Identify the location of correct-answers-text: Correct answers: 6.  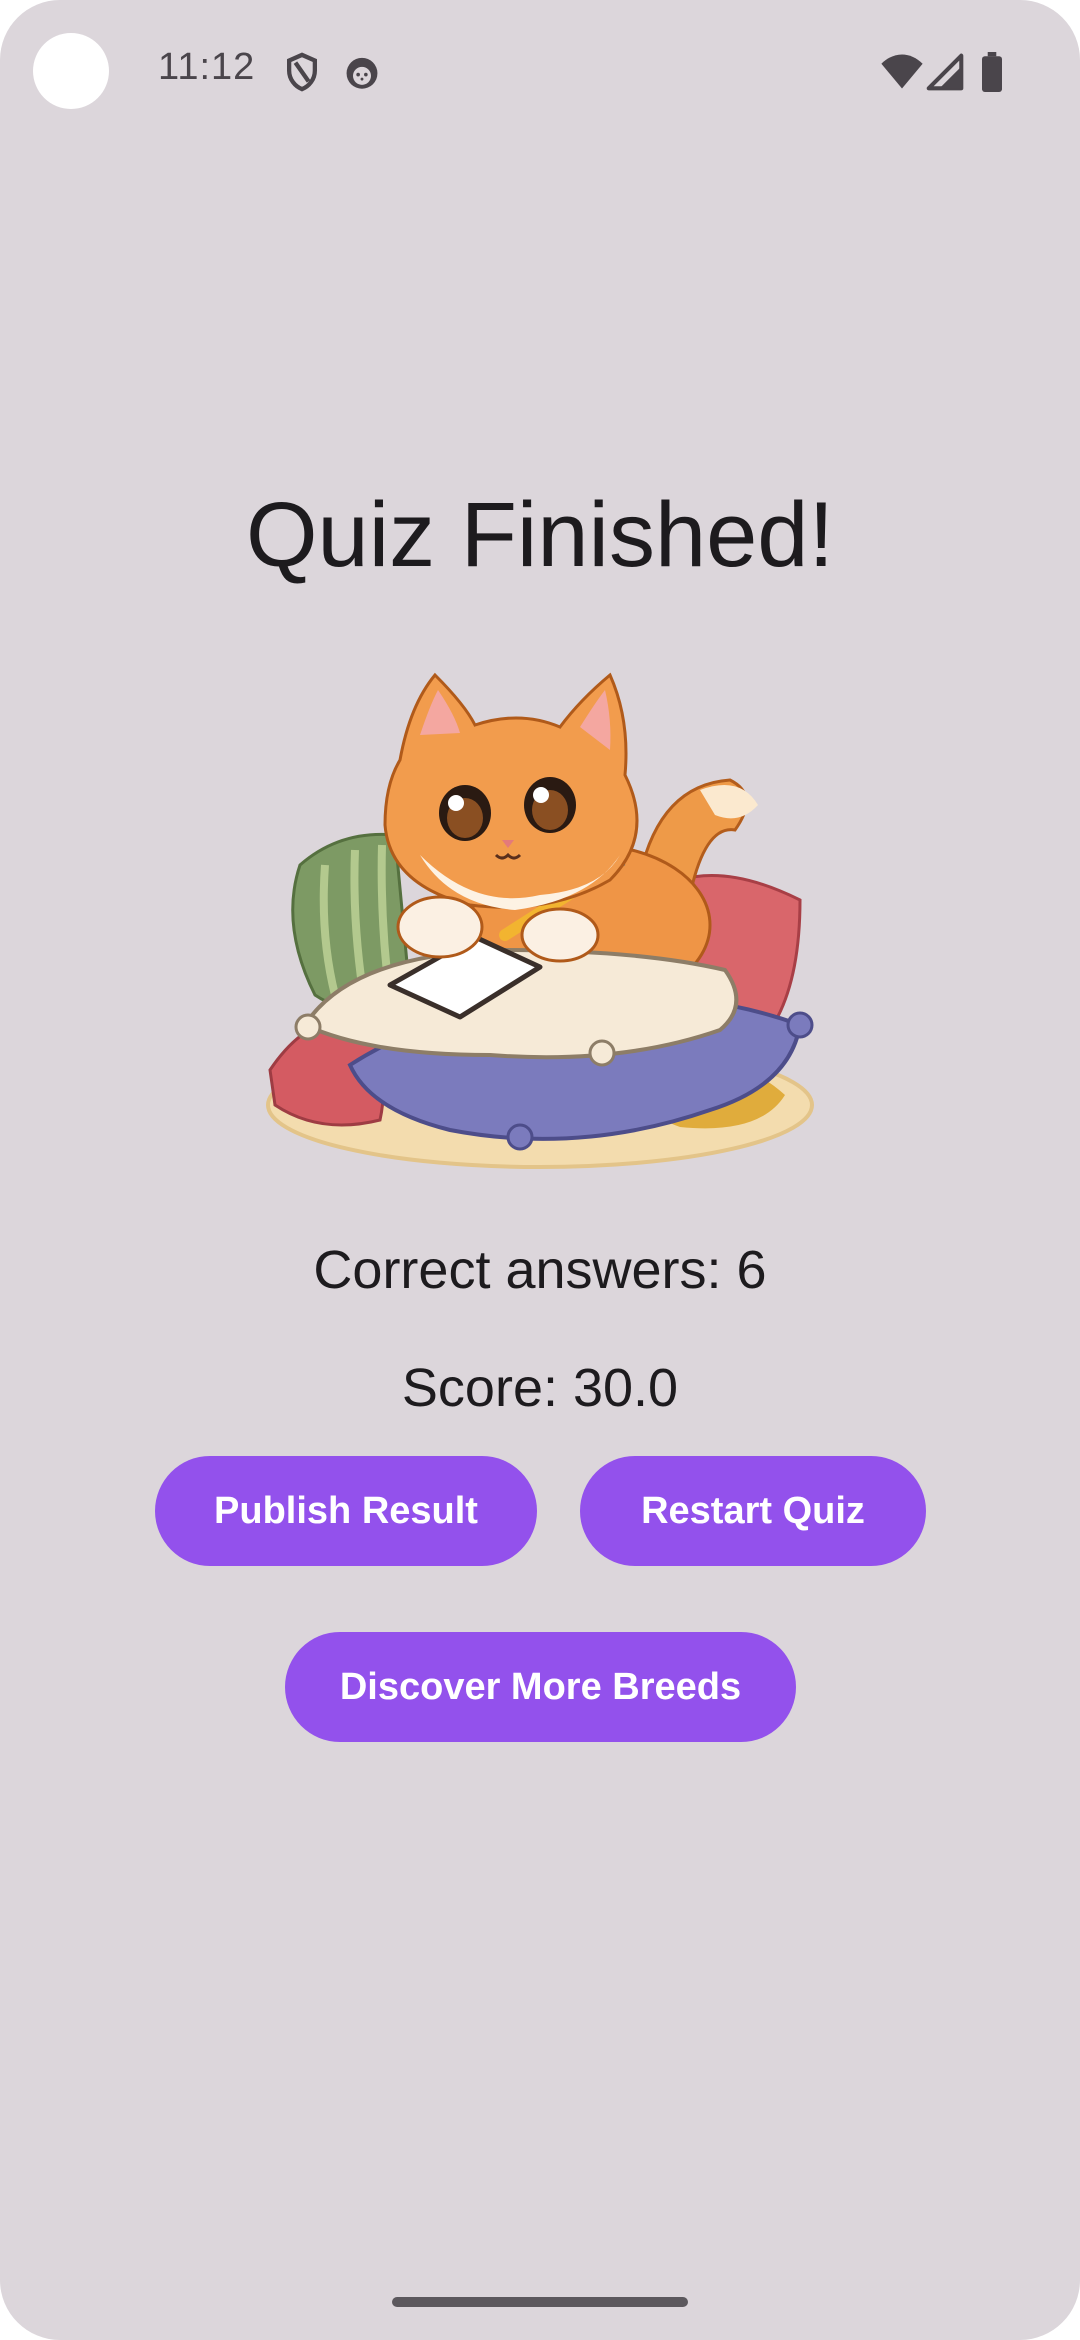
(540, 1270).